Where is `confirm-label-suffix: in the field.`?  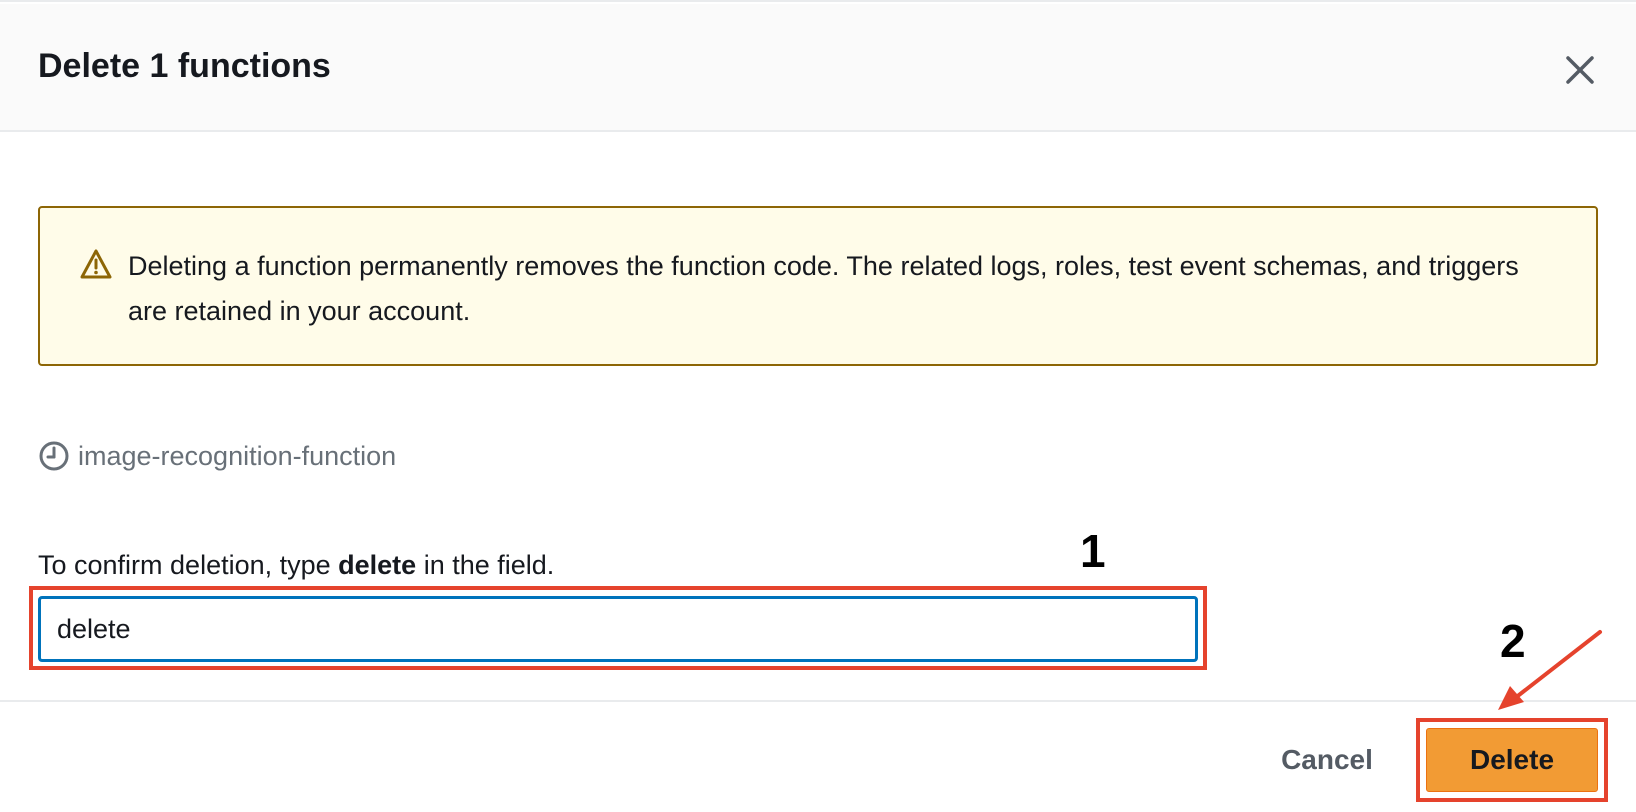
confirm-label-suffix: in the field. is located at coordinates (485, 565).